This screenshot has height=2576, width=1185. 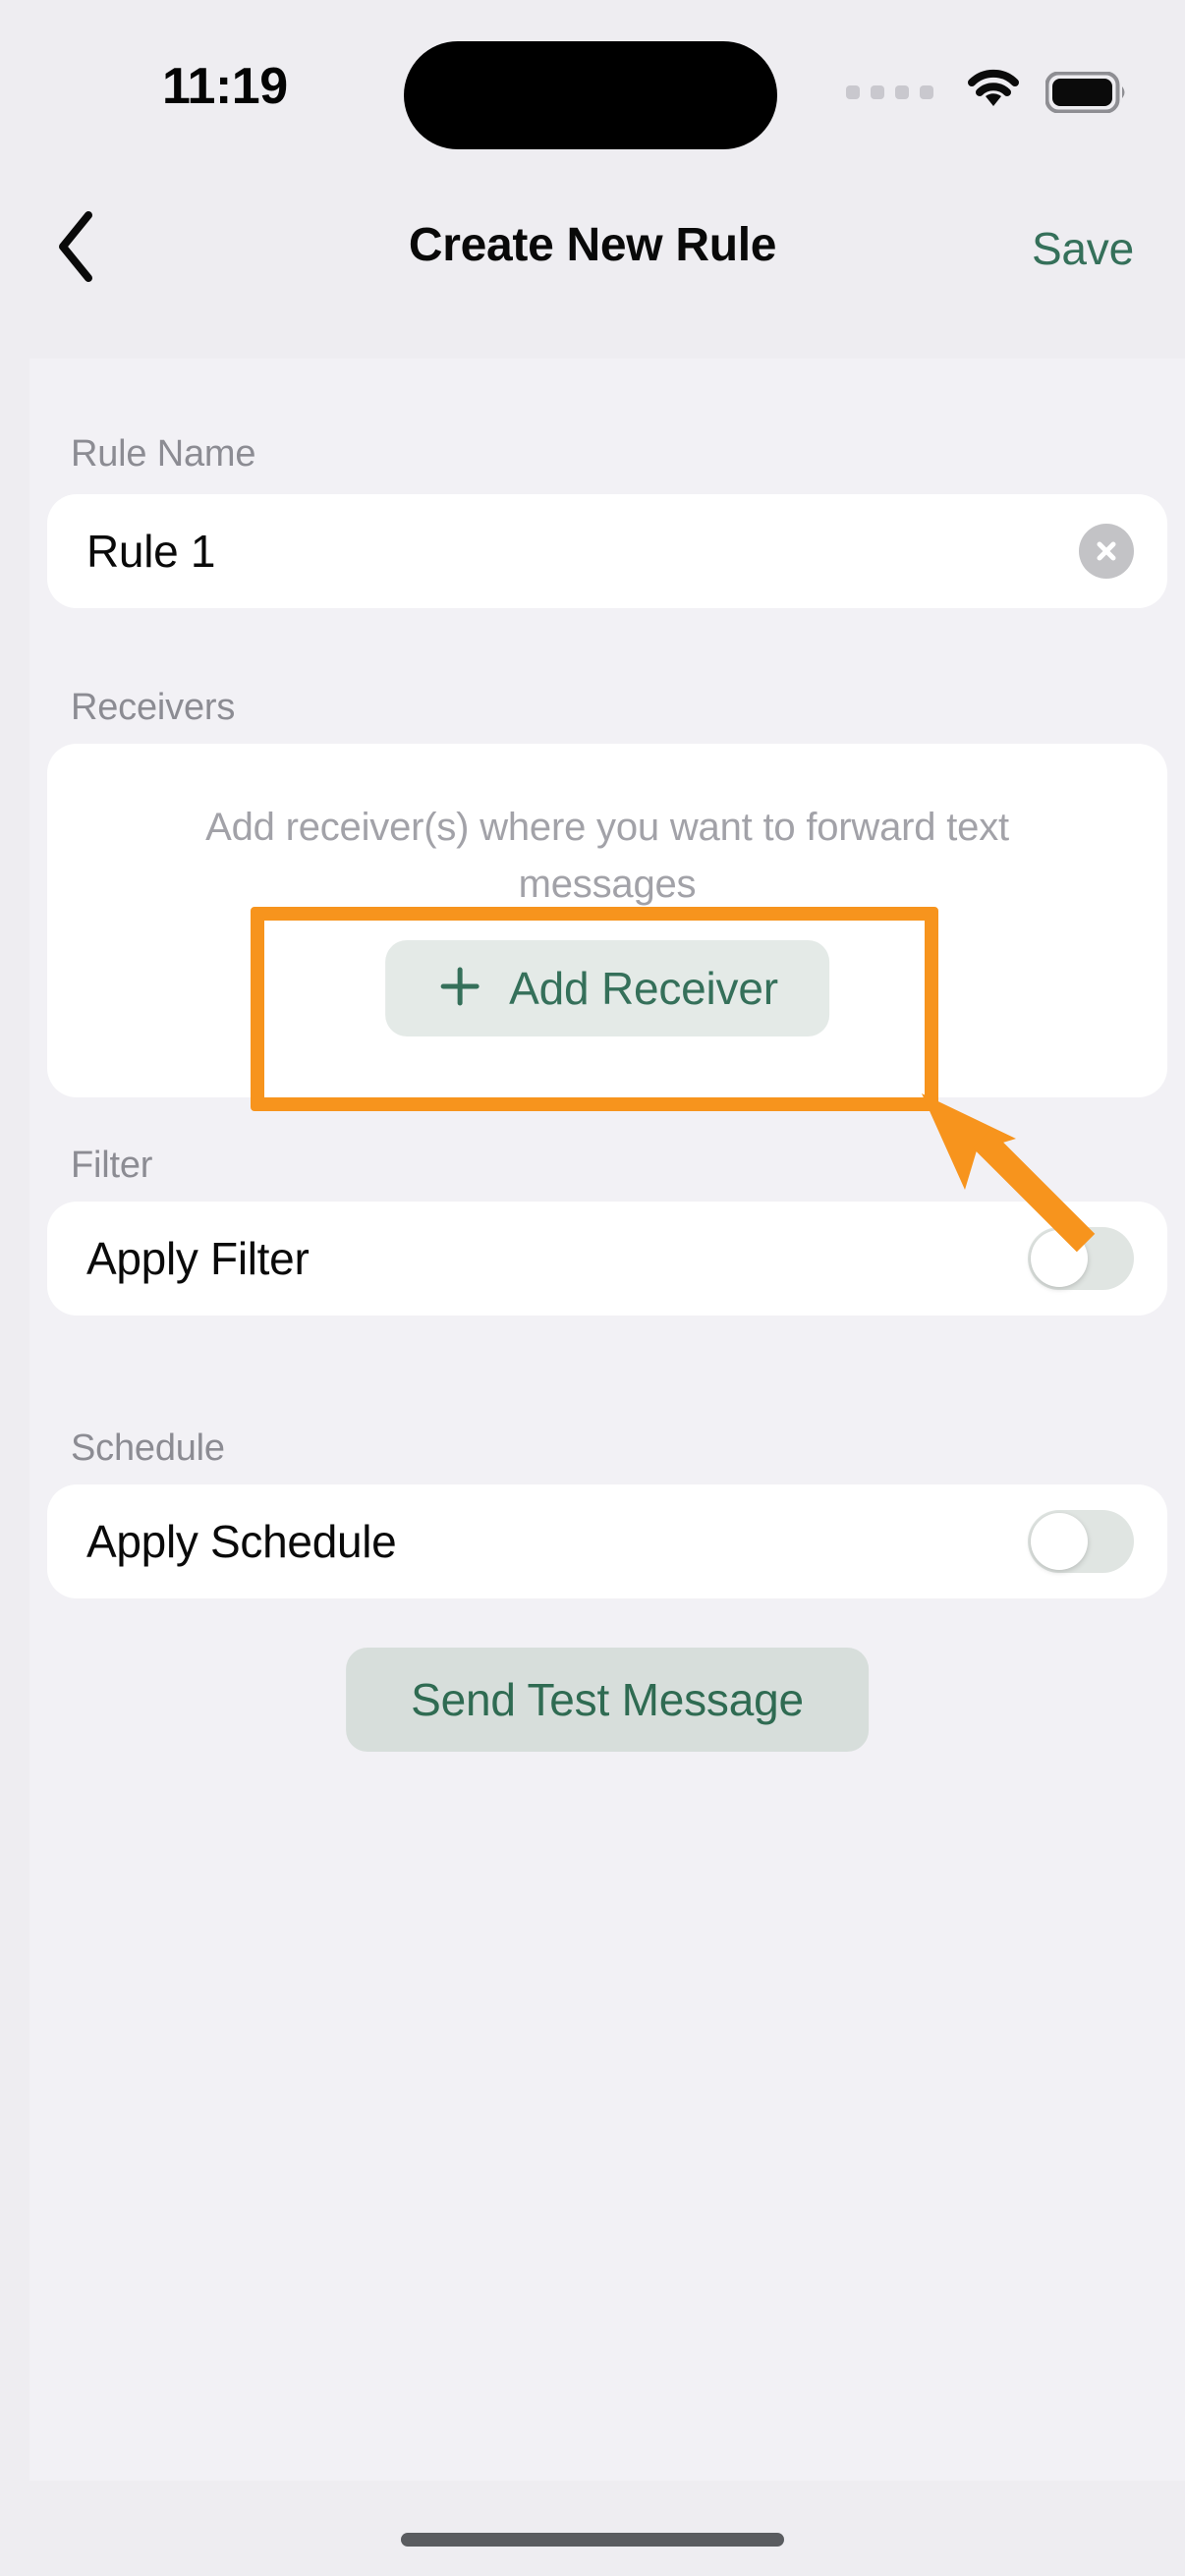 What do you see at coordinates (198, 1258) in the screenshot?
I see `apply-filter-label: Apply Filter` at bounding box center [198, 1258].